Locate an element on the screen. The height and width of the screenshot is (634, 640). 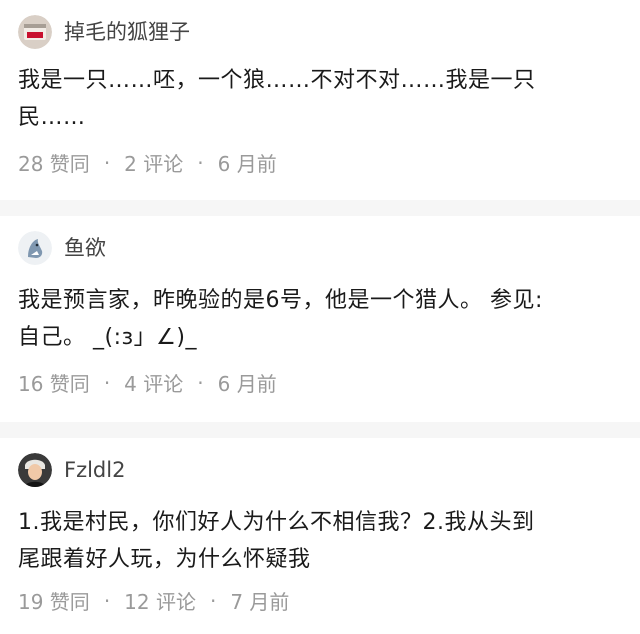
comment-meta: 28 赞同 · 2 评论 · 6 月前 is located at coordinates (147, 162).